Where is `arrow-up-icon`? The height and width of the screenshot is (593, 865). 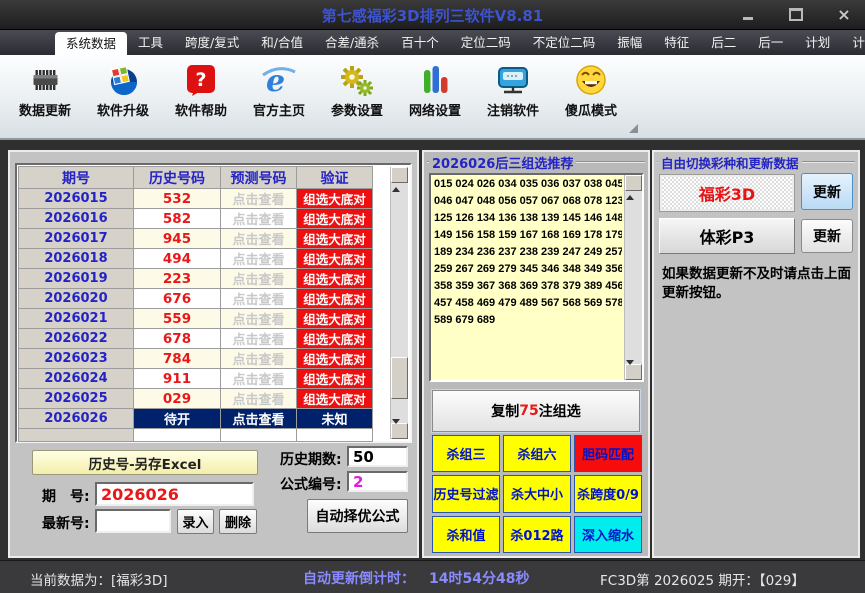 arrow-up-icon is located at coordinates (630, 188).